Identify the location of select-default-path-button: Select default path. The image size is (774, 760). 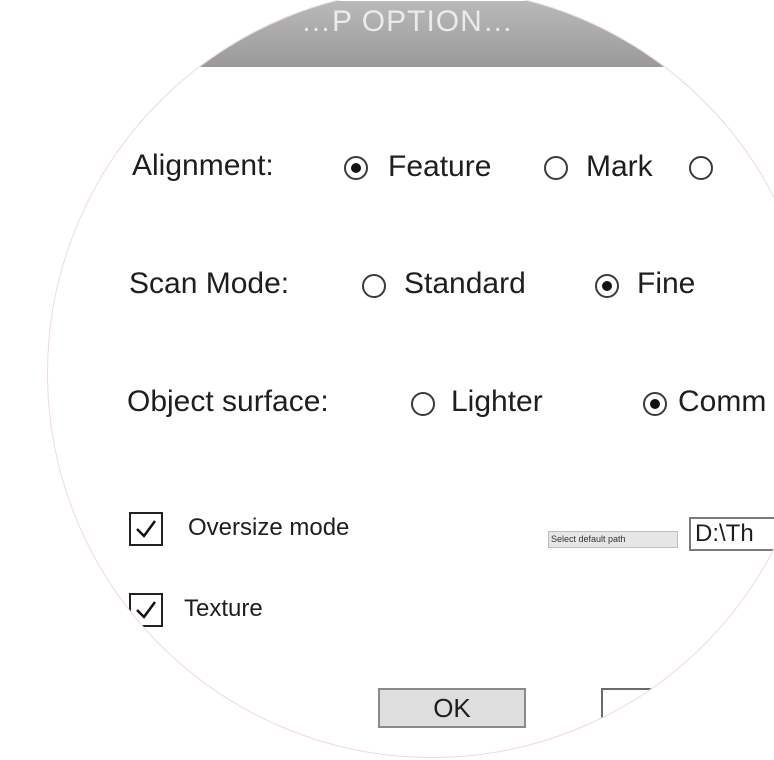
(613, 539).